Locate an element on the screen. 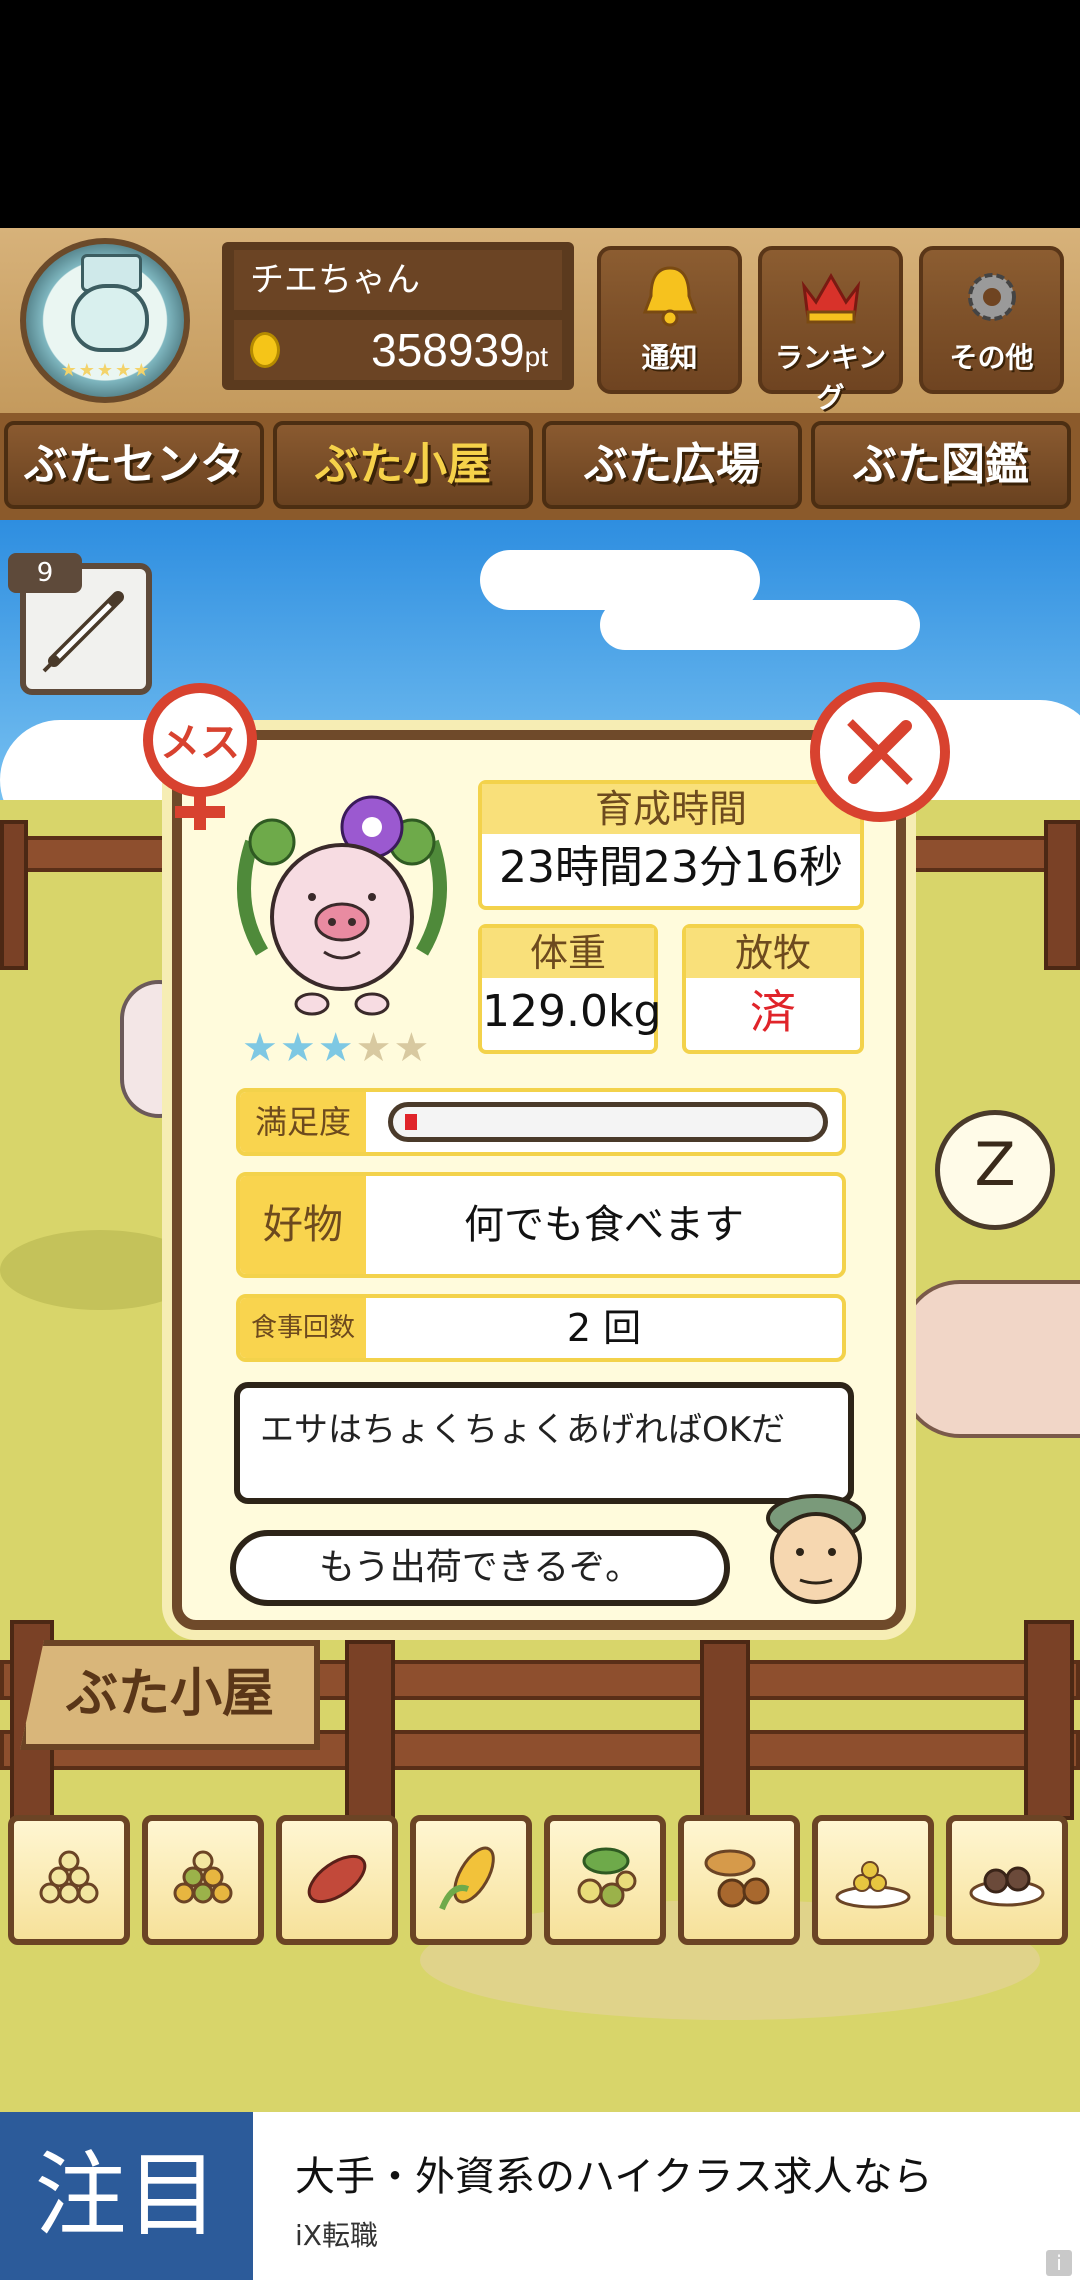 This screenshot has height=2280, width=1080. meals-row: 食事回数 2 回 is located at coordinates (541, 1328).